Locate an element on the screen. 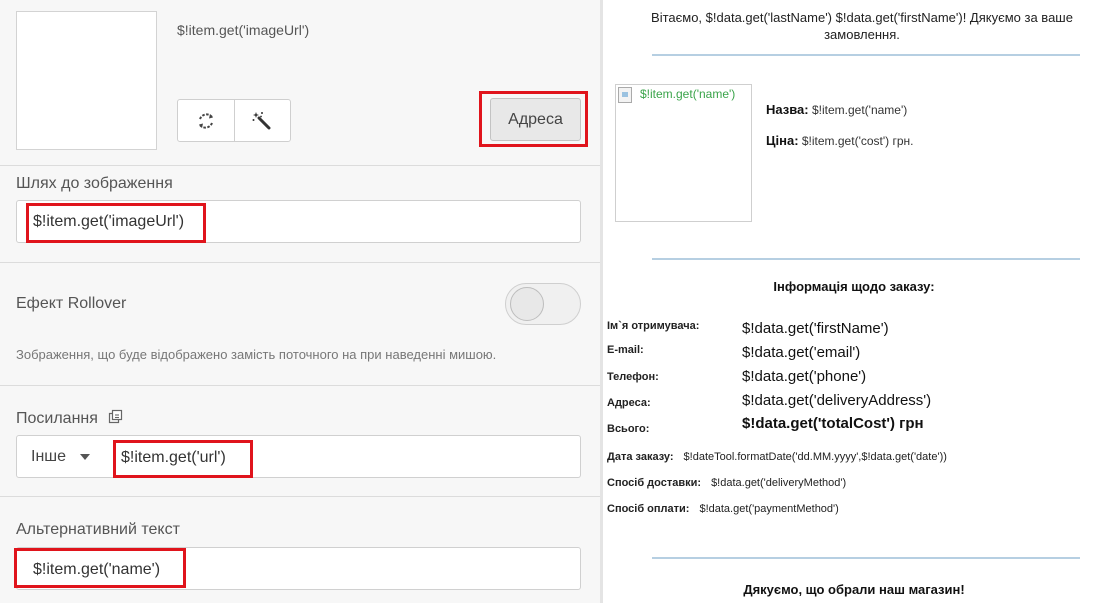 This screenshot has width=1105, height=603. alt-text-label: Альтернативний текст is located at coordinates (98, 529).